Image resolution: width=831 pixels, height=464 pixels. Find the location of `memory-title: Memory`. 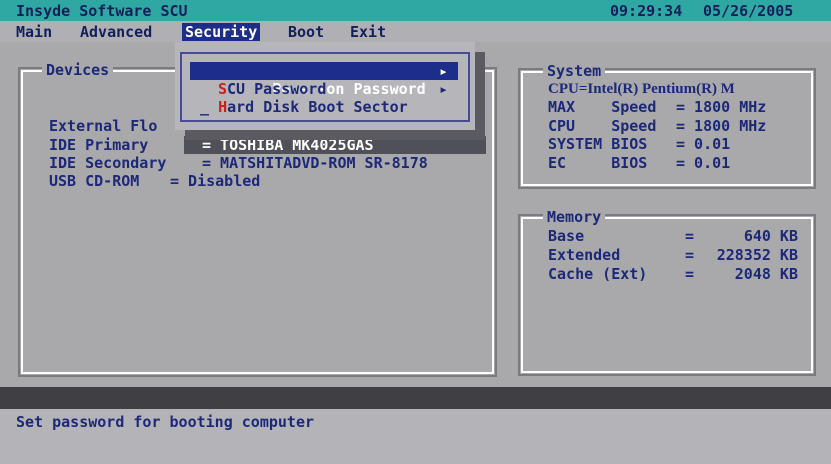

memory-title: Memory is located at coordinates (574, 217).